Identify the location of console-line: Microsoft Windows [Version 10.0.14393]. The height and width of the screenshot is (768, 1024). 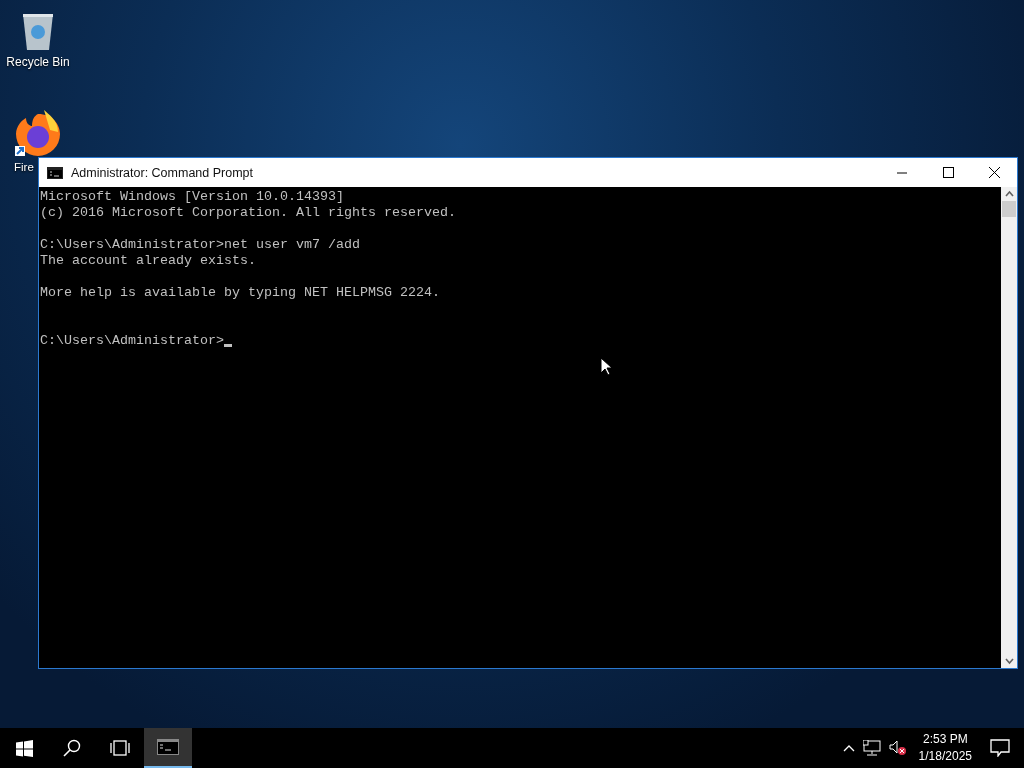
(192, 197).